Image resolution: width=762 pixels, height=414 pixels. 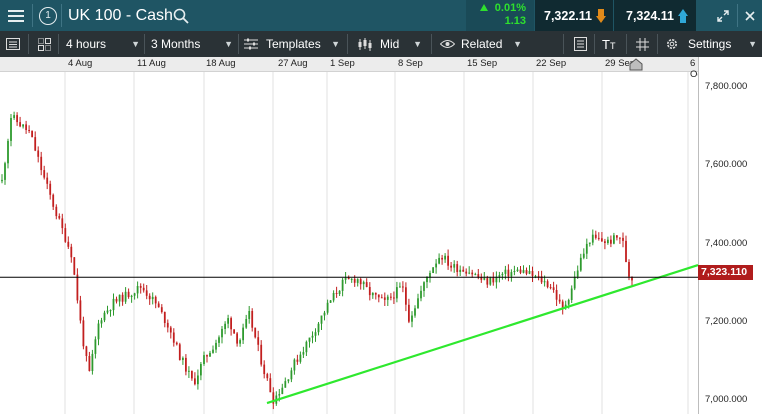 I want to click on templates-dropdown: Templates ▼, so click(x=292, y=44).